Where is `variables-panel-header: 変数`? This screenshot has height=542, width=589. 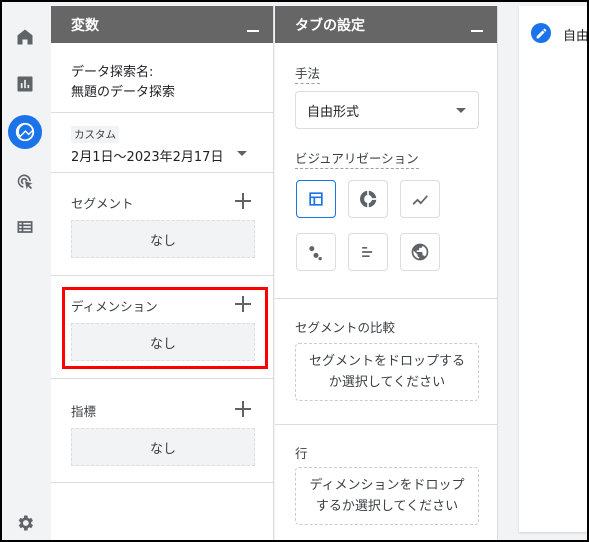 variables-panel-header: 変数 is located at coordinates (162, 24).